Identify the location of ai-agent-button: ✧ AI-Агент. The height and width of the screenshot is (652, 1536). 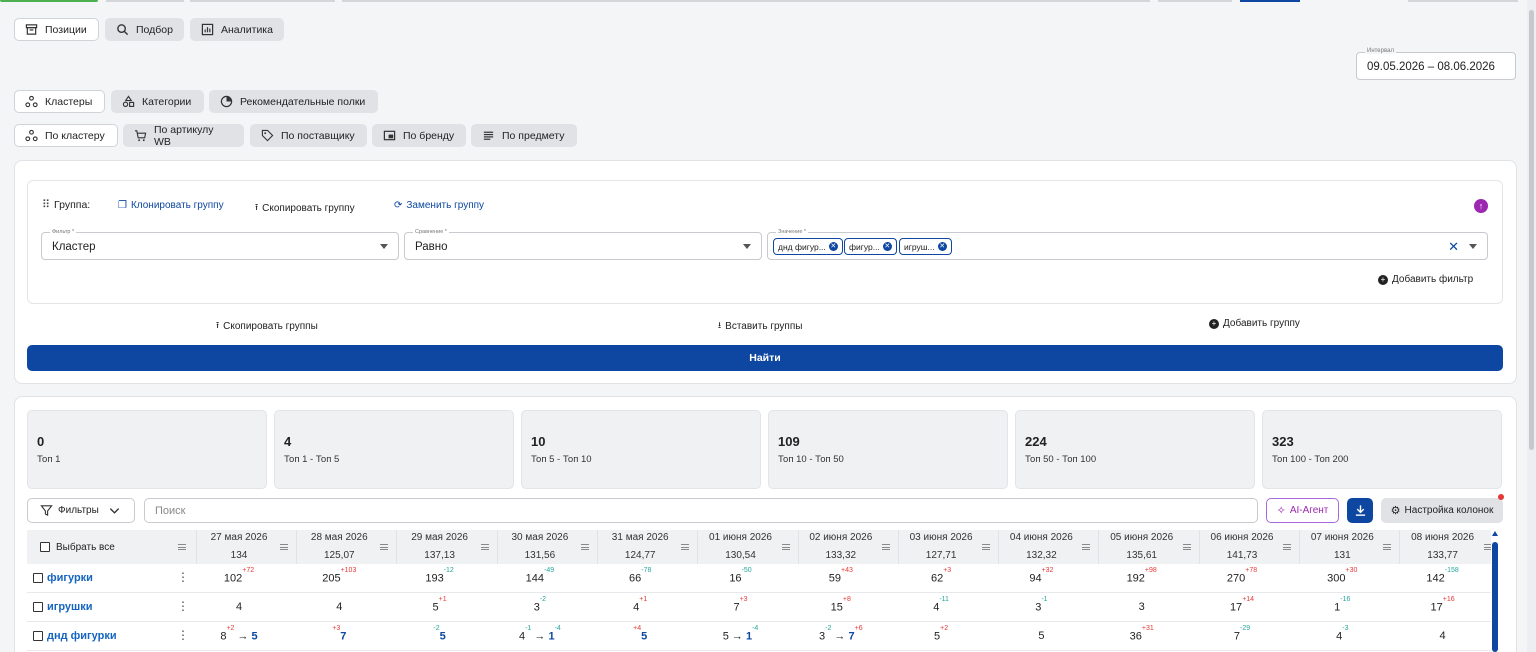
(1302, 510).